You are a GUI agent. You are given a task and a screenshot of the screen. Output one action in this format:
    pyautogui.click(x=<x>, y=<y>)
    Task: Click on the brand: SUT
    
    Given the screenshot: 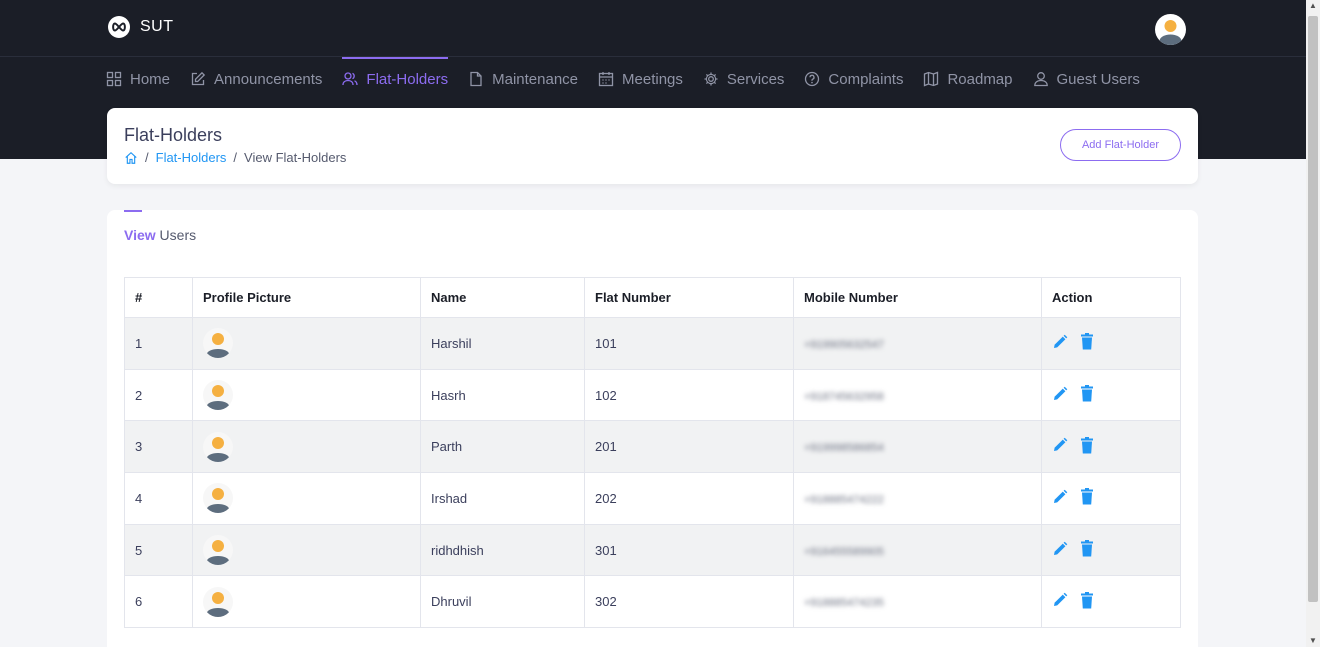 What is the action you would take?
    pyautogui.click(x=141, y=27)
    